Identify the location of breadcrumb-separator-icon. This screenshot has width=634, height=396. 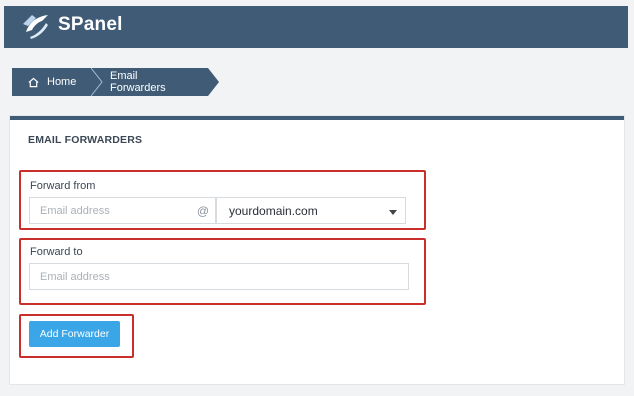
(97, 82).